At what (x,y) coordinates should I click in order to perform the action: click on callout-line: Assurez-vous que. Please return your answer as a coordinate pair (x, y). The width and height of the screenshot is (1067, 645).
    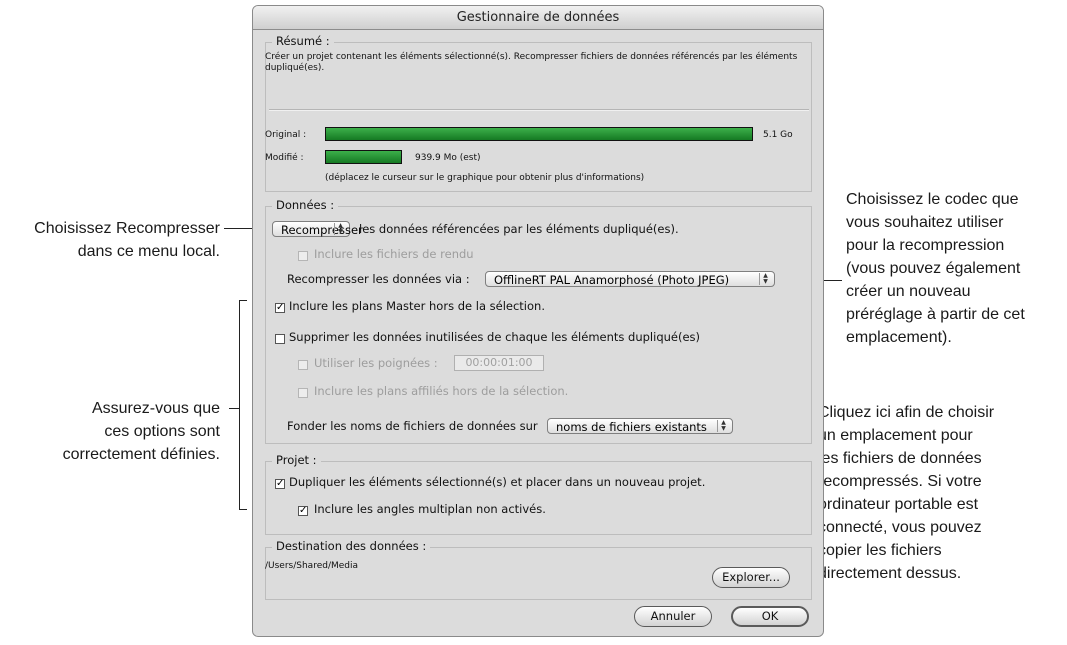
    Looking at the image, I should click on (155, 408).